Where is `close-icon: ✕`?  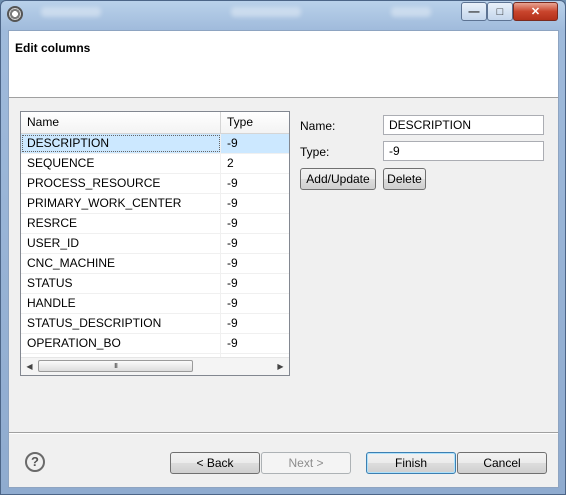 close-icon: ✕ is located at coordinates (535, 12).